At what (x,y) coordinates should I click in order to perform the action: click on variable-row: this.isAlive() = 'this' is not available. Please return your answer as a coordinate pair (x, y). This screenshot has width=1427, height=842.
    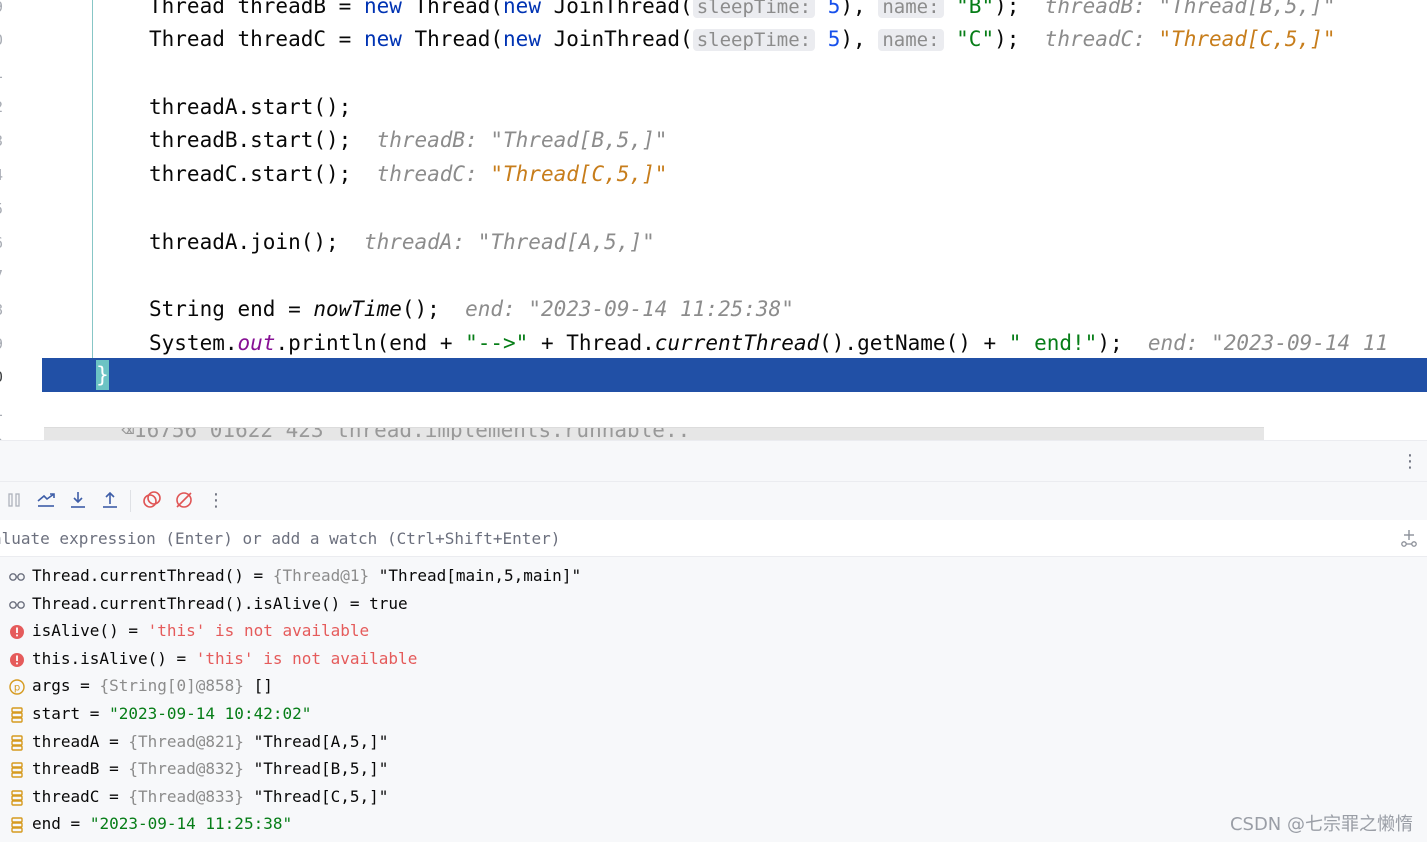
    Looking at the image, I should click on (713, 658).